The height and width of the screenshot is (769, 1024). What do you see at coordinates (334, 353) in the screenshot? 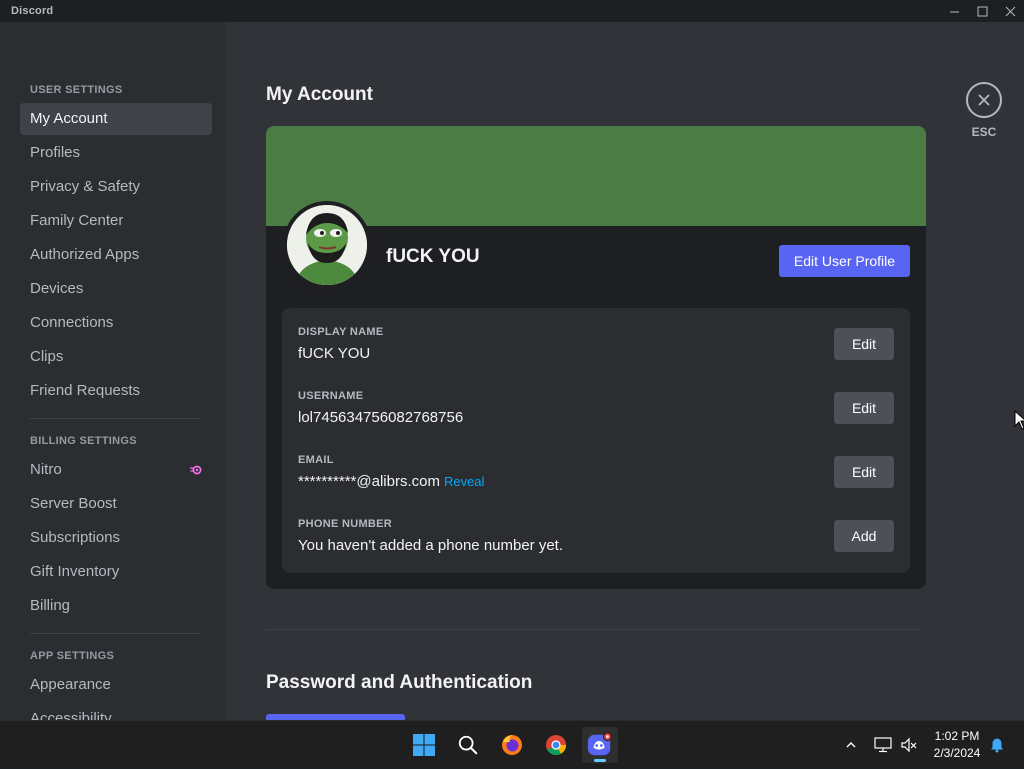
I see `field-value: fUCK YOU` at bounding box center [334, 353].